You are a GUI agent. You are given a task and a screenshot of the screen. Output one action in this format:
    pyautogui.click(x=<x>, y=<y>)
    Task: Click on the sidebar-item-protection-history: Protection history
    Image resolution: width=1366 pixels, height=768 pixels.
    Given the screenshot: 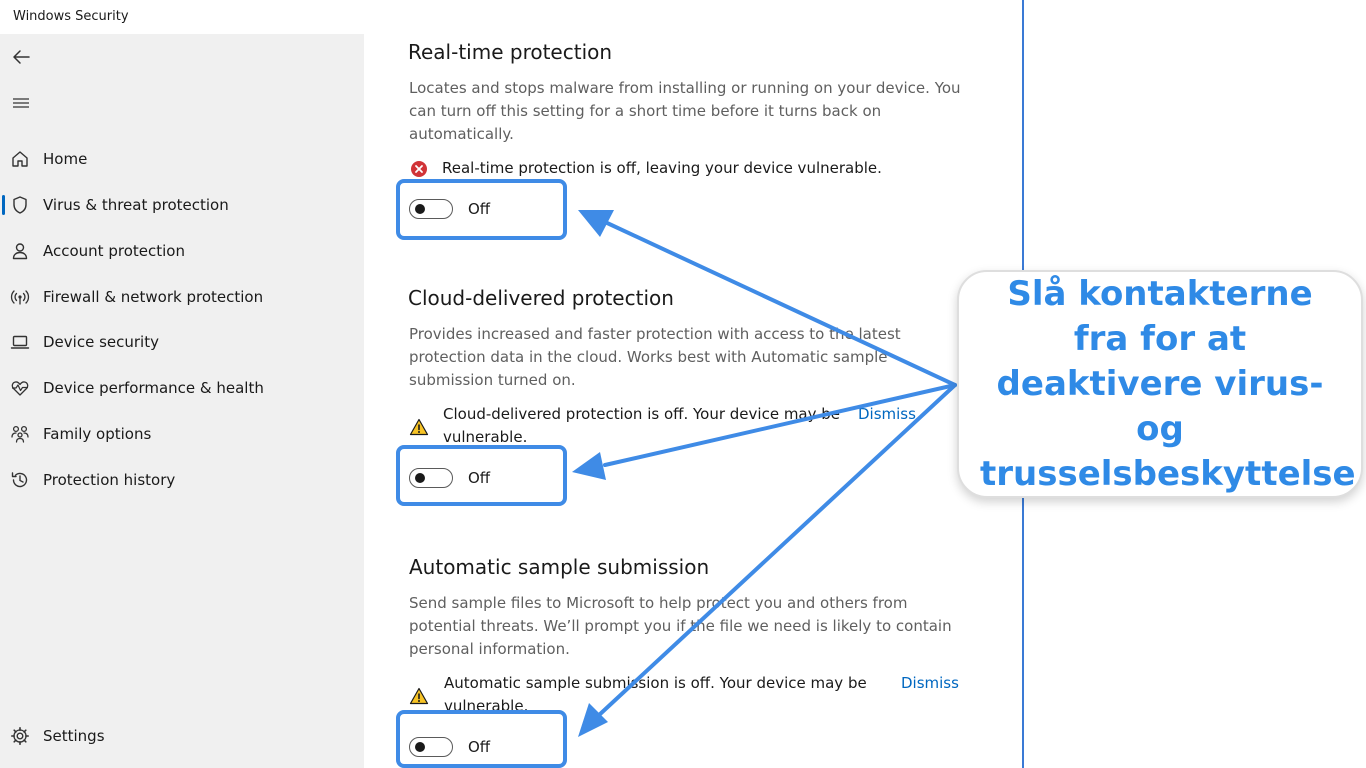 What is the action you would take?
    pyautogui.click(x=182, y=480)
    